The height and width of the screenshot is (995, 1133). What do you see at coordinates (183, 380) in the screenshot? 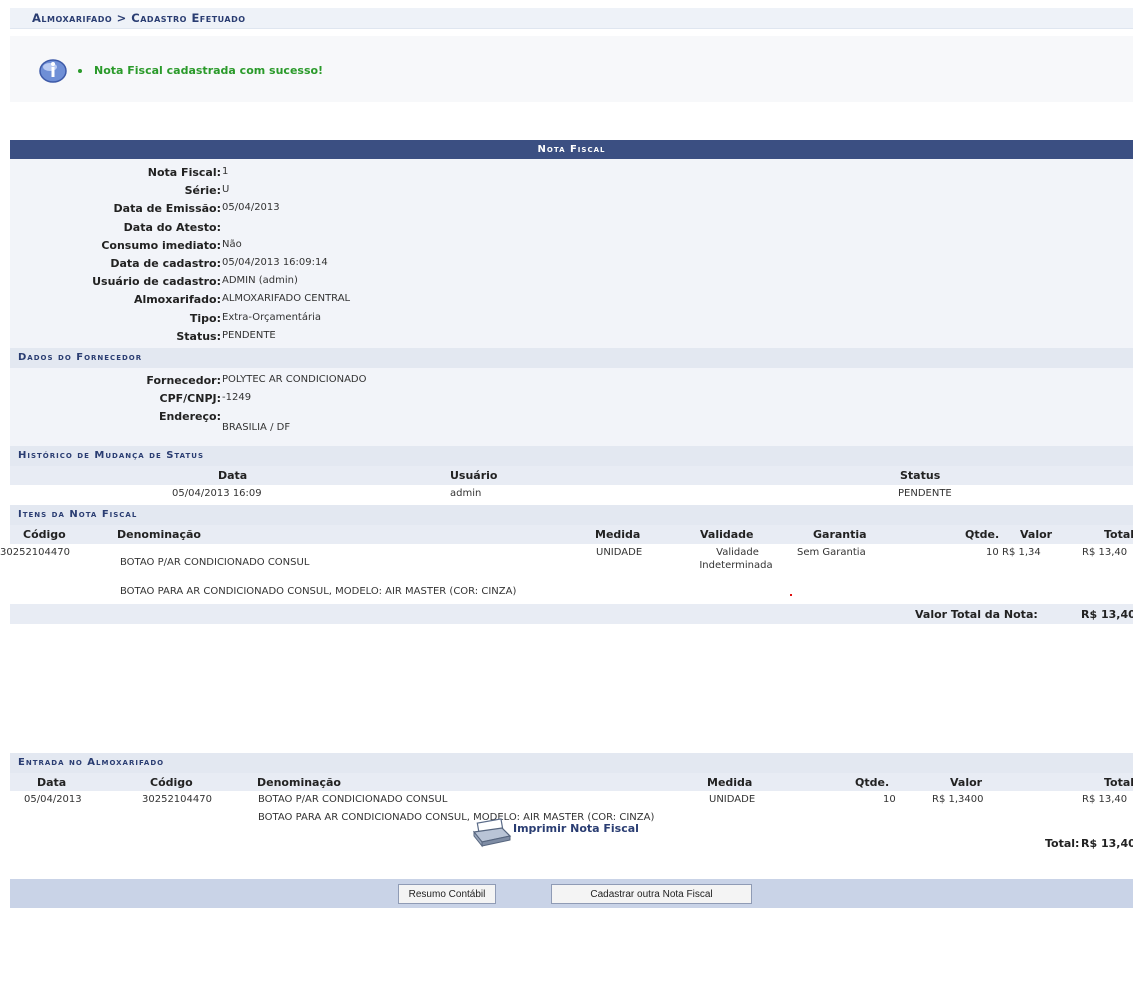
I see `field-label: Fornecedor:` at bounding box center [183, 380].